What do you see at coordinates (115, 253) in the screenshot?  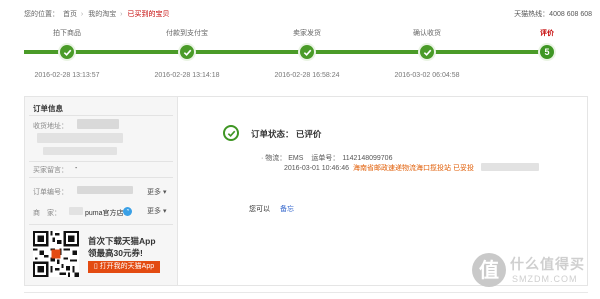 I see `promo-line-2: 领最高30元券!` at bounding box center [115, 253].